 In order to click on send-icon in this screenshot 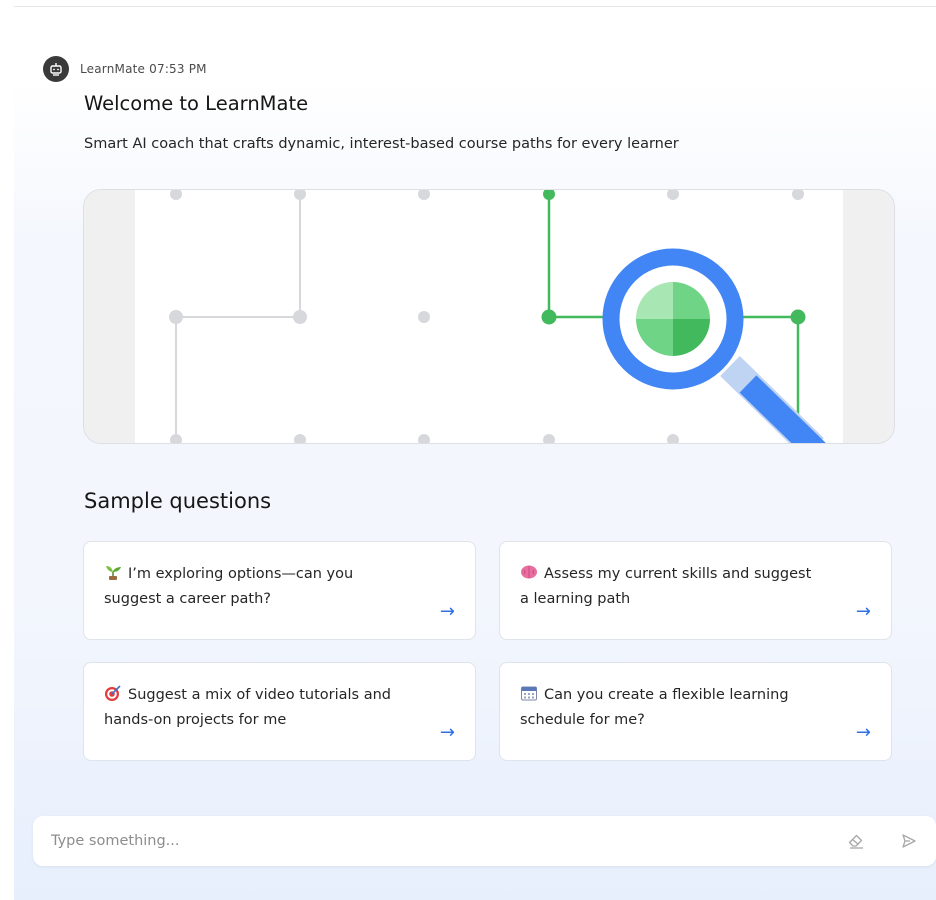, I will do `click(909, 841)`.